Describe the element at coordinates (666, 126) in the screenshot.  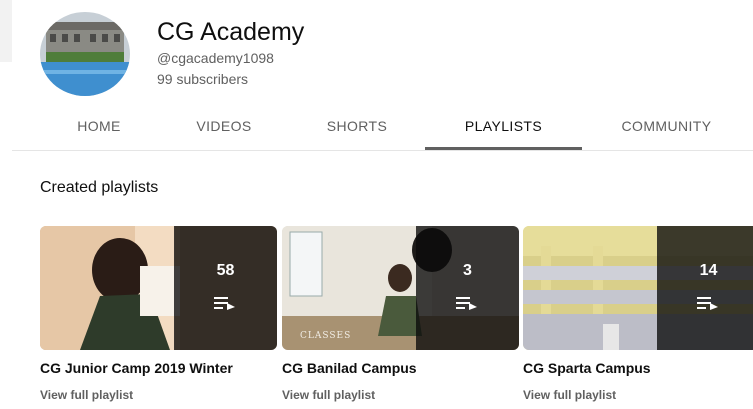
I see `tab-community: COMMUNITY` at that location.